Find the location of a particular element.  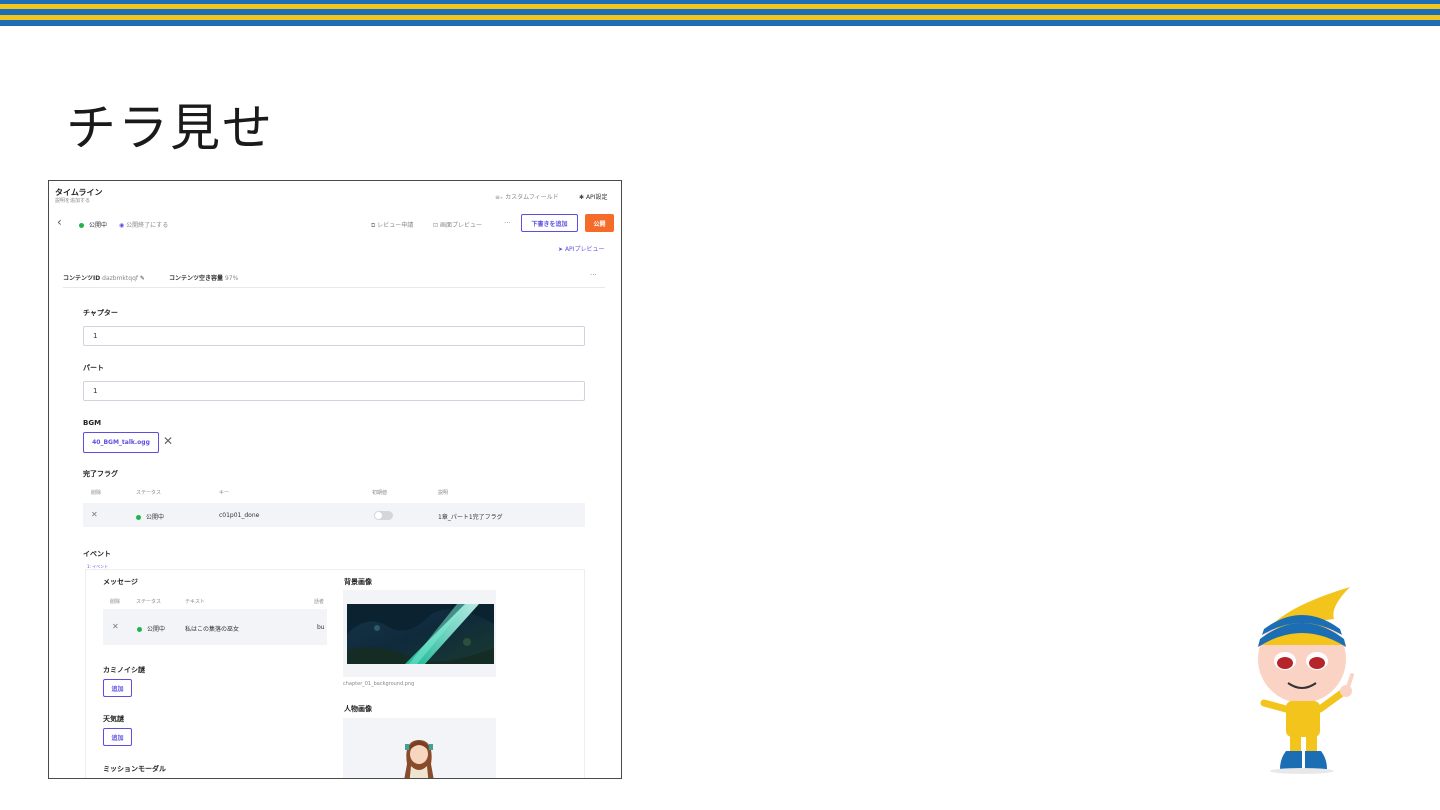

message-row-status: 公開中 is located at coordinates (151, 628).